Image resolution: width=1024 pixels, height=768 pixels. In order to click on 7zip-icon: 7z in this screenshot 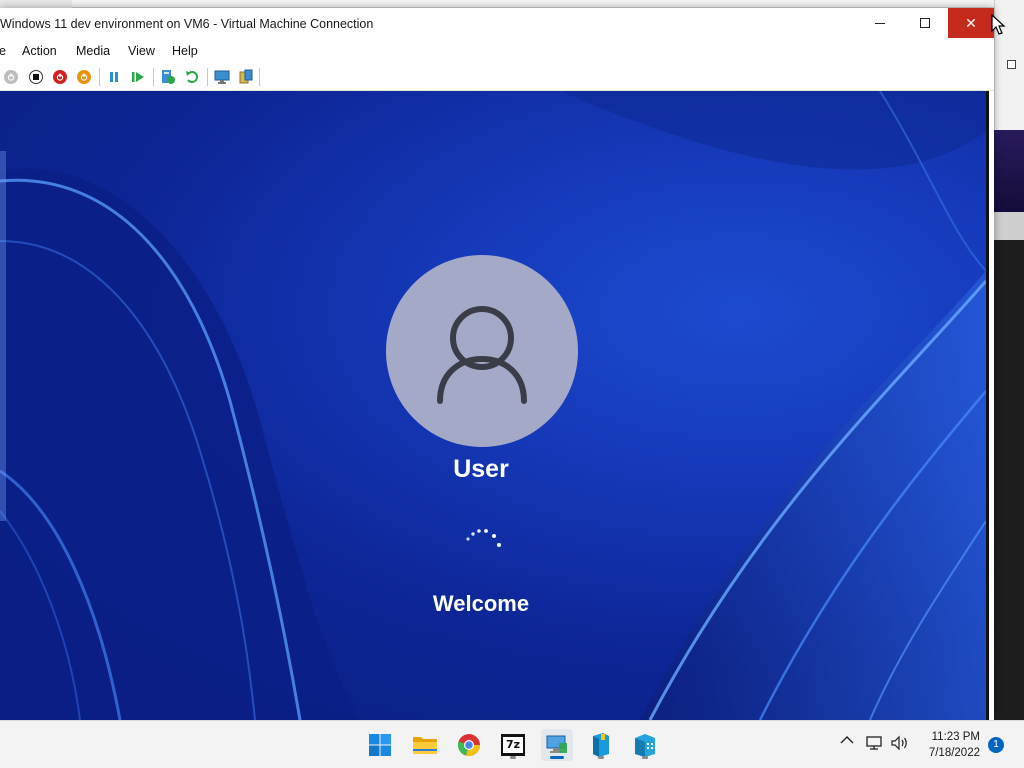, I will do `click(513, 745)`.